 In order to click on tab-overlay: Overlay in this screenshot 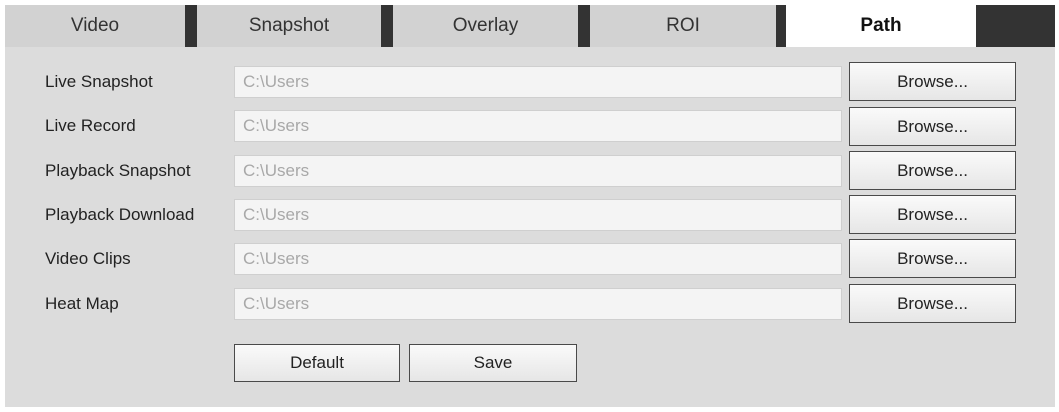, I will do `click(485, 26)`.